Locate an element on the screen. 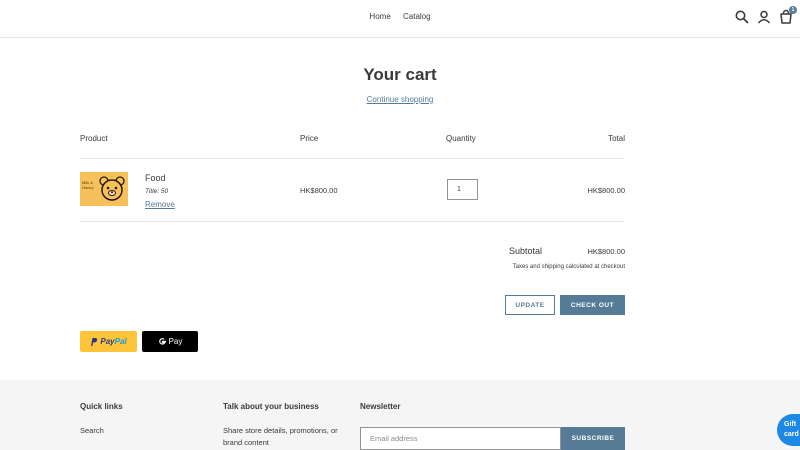 The height and width of the screenshot is (450, 800). footer-quick-links-heading: Quick links is located at coordinates (101, 406).